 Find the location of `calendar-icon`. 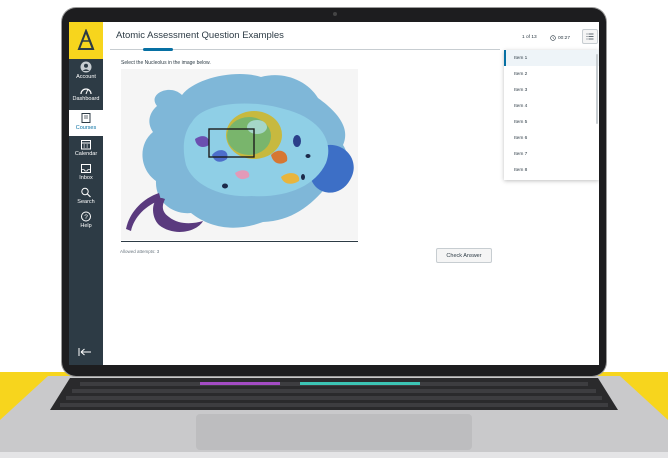

calendar-icon is located at coordinates (86, 145).